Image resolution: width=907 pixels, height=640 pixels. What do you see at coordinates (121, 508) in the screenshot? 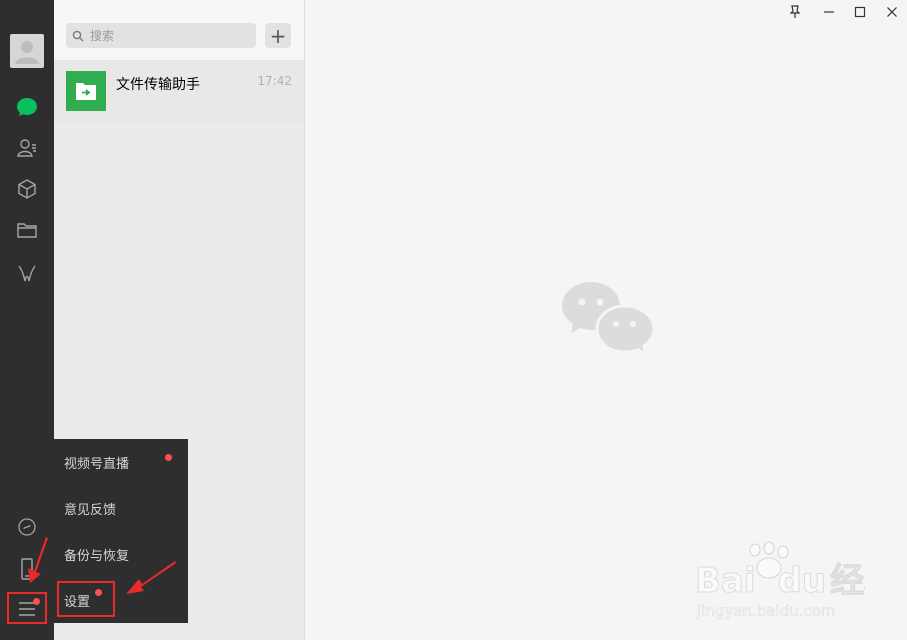
I see `menu-item-feedback: 意见反馈` at bounding box center [121, 508].